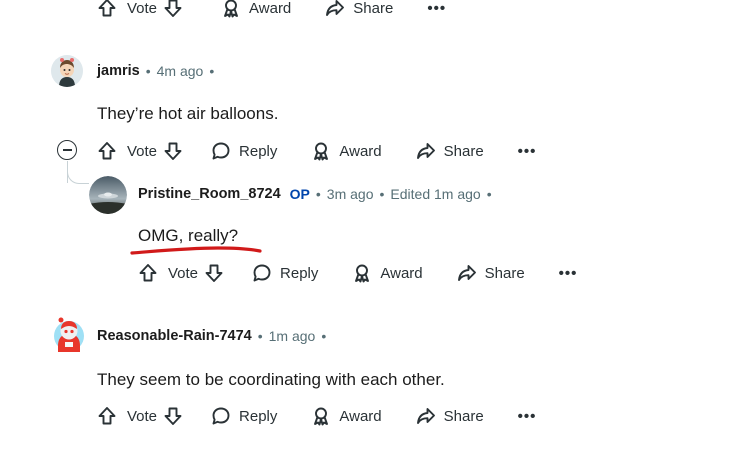 The width and height of the screenshot is (752, 456). I want to click on comment-time: 4m ago, so click(180, 71).